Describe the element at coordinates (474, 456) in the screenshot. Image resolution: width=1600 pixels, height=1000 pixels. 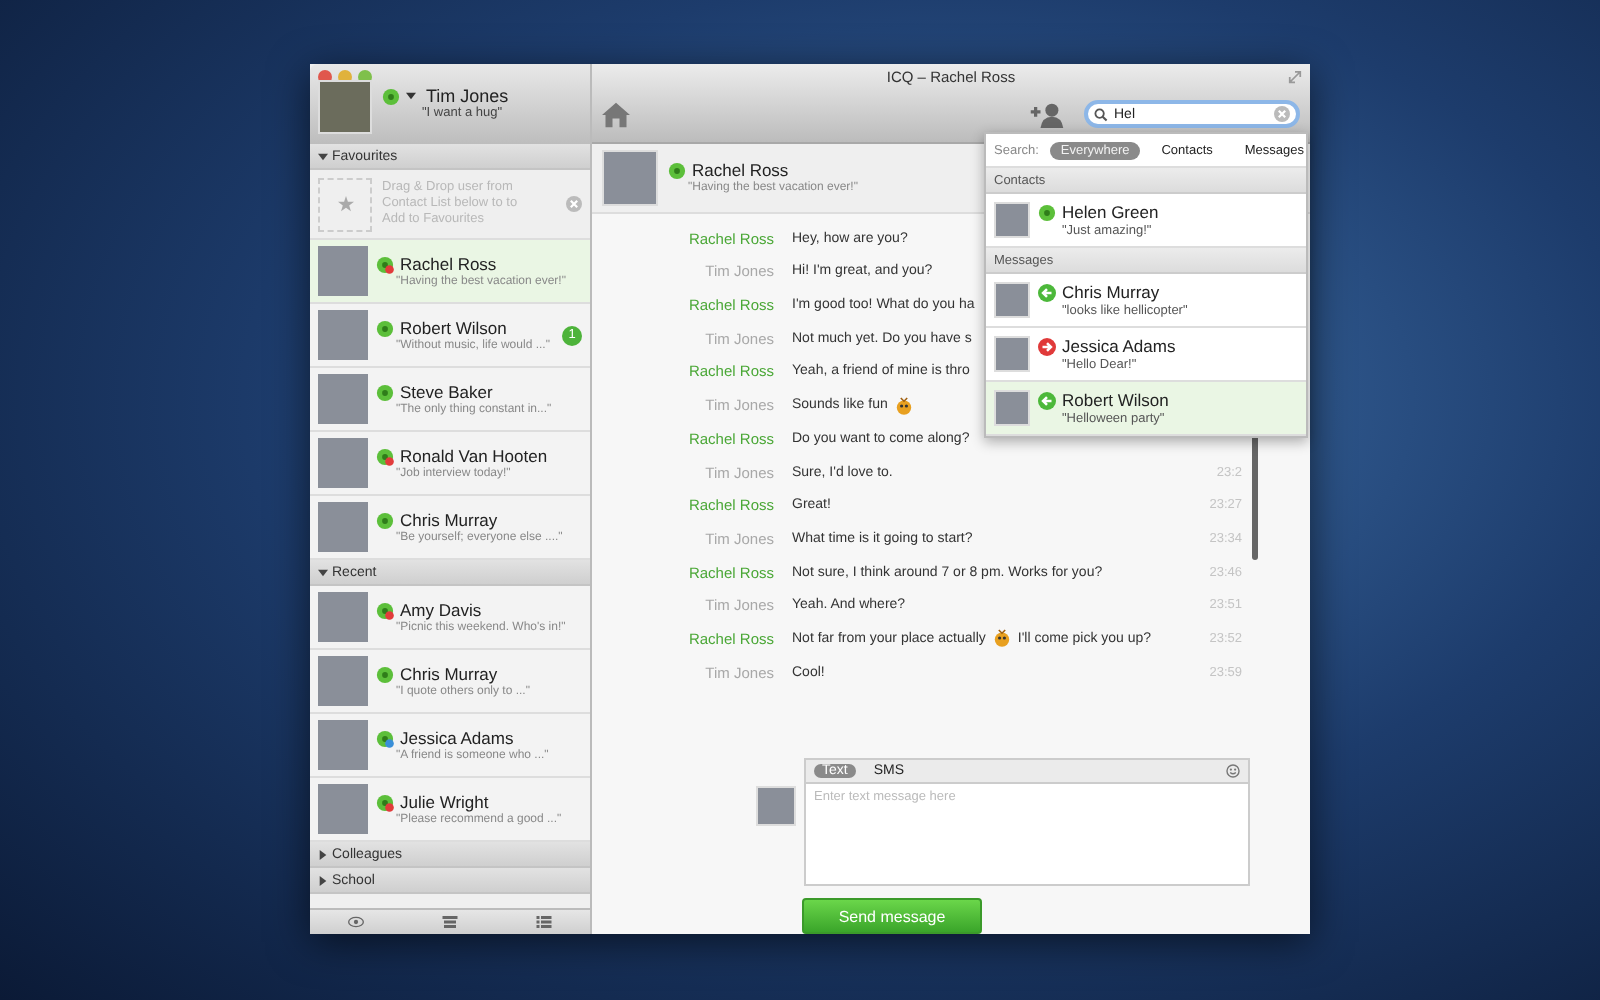
I see `contact-name: Ronald Van Hooten` at that location.